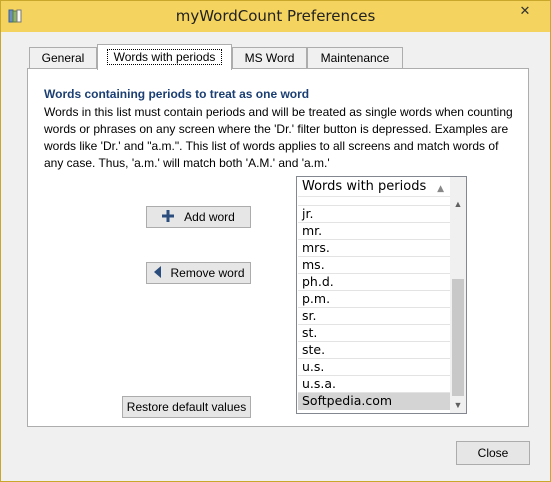 This screenshot has width=551, height=482. I want to click on list-item: jr., so click(374, 214).